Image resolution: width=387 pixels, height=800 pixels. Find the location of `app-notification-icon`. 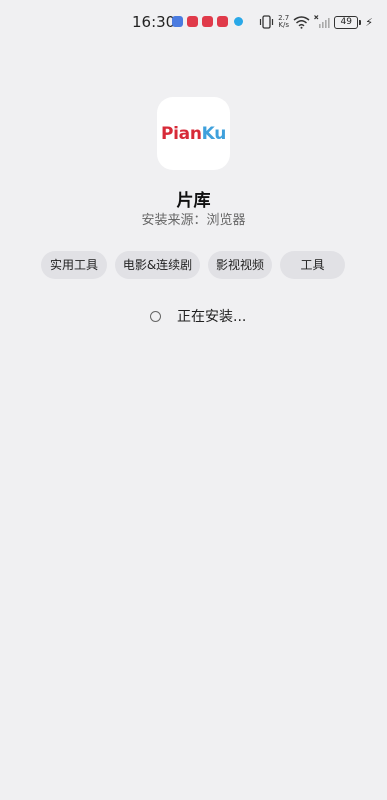

app-notification-icon is located at coordinates (238, 21).